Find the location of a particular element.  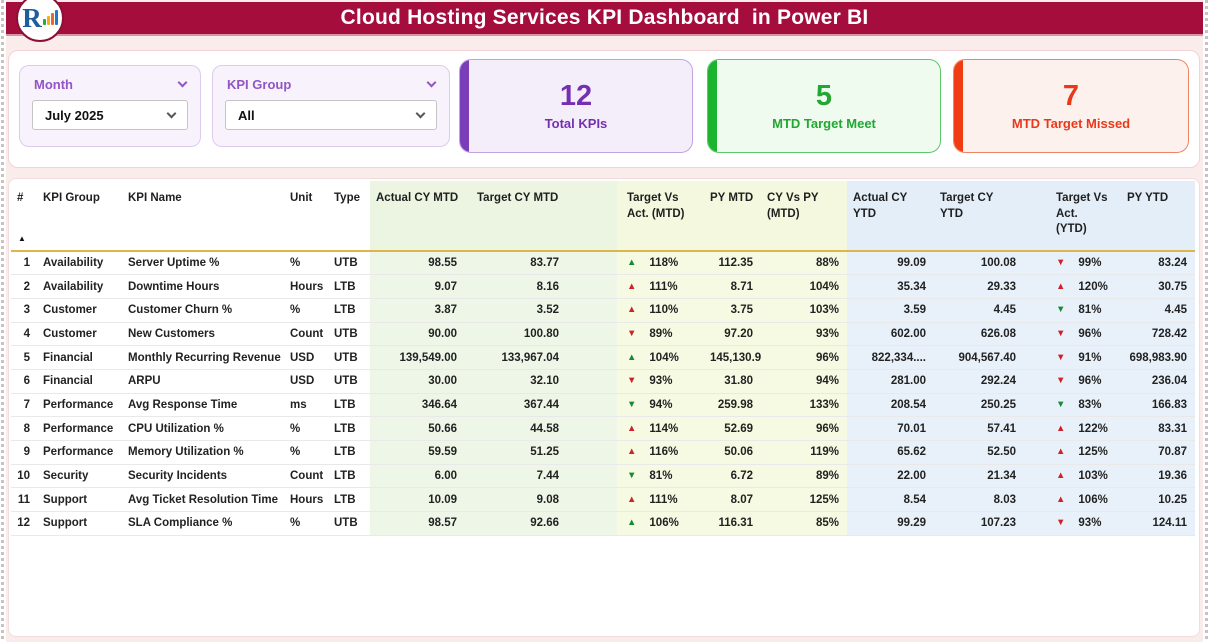

logo-bar-chart-icon is located at coordinates (50, 17).